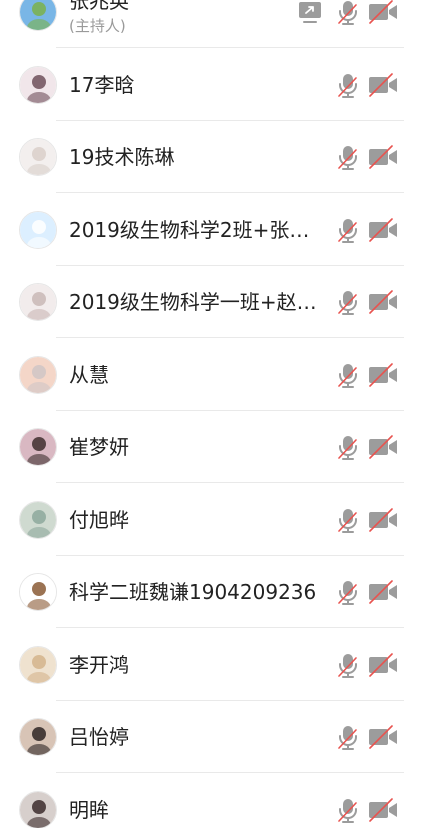  I want to click on participant-row: 吕怡婷, so click(212, 737).